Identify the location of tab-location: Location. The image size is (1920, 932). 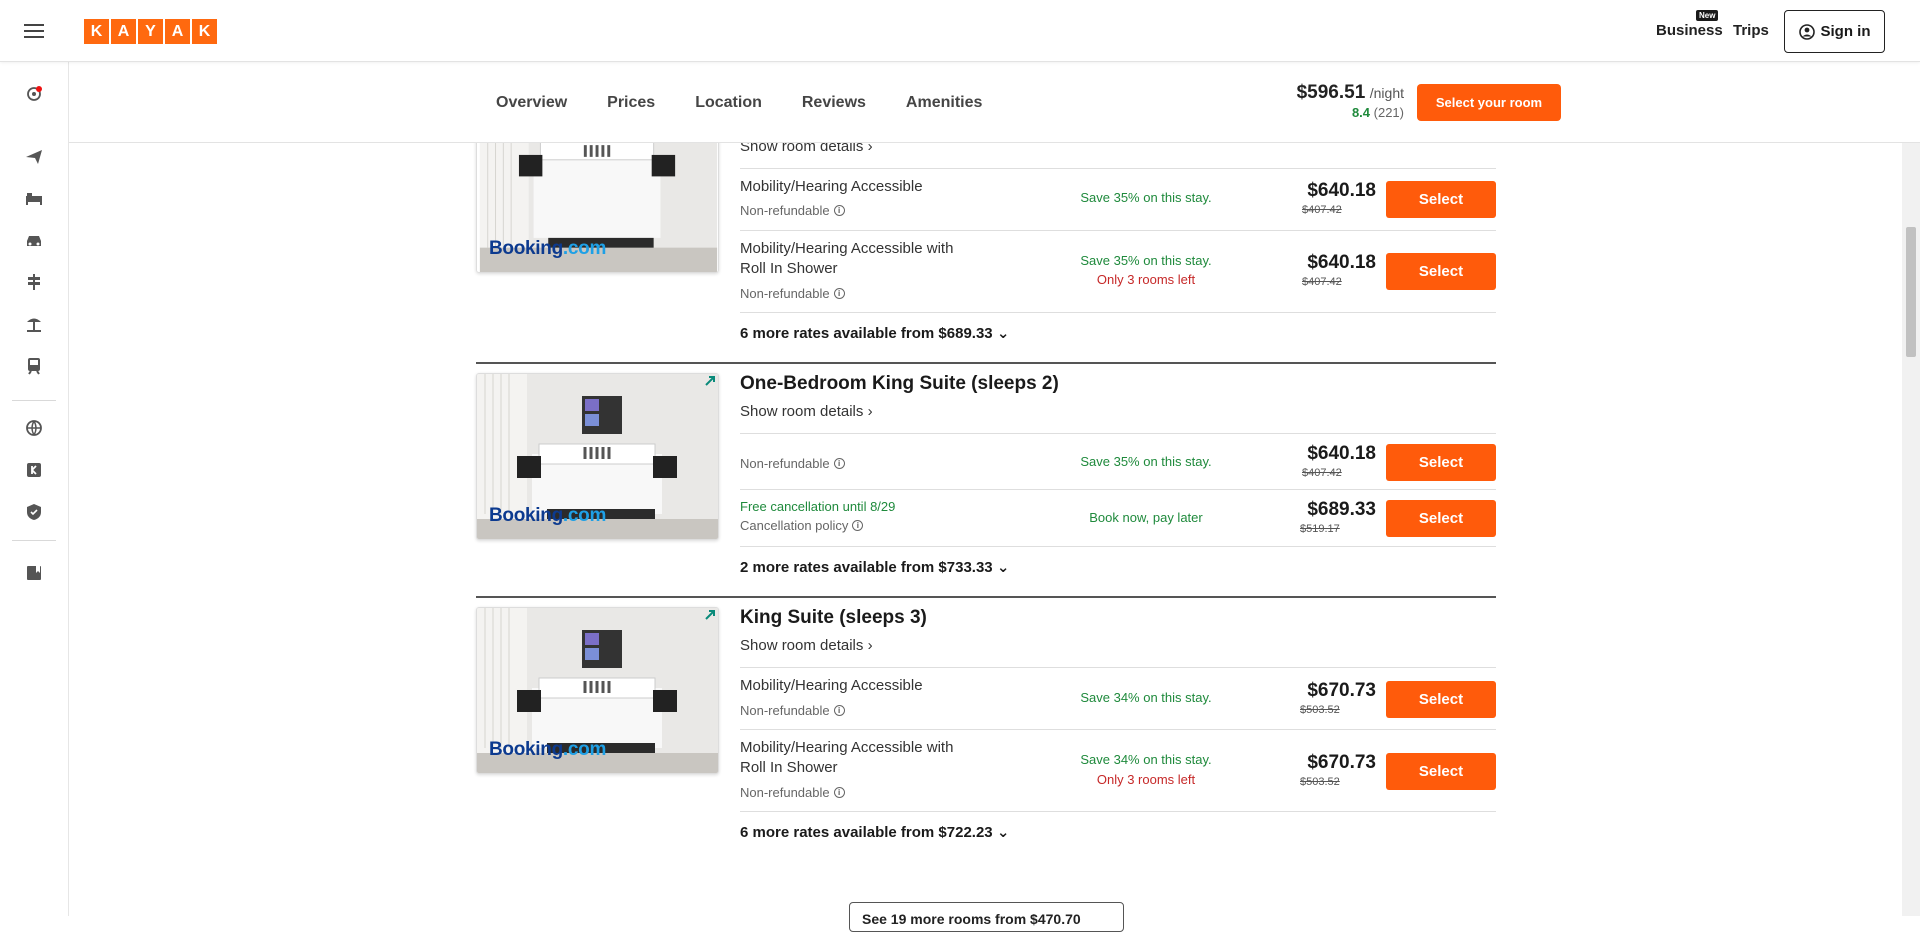
(728, 103).